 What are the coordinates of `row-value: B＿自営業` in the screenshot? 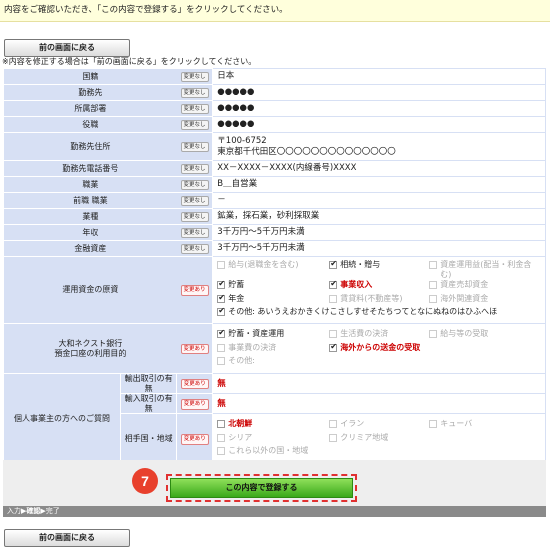 It's located at (379, 184).